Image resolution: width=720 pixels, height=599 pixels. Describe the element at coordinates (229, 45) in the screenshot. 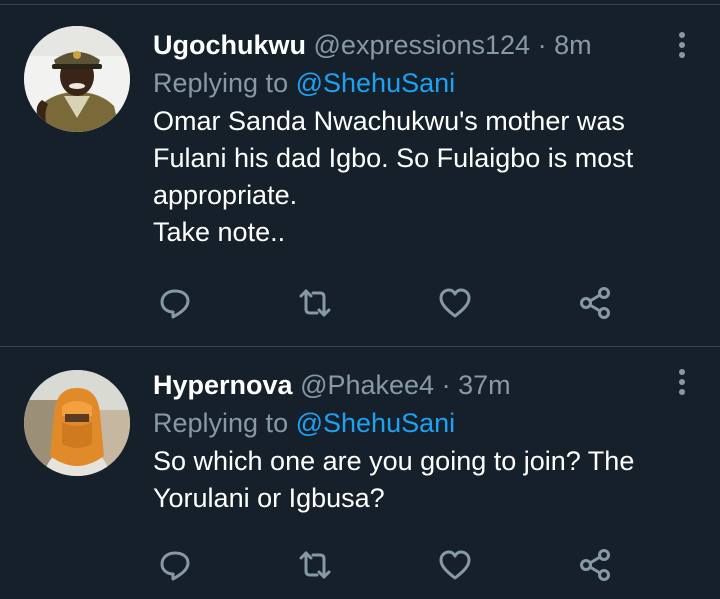

I see `display-name: Ugochukwu` at that location.